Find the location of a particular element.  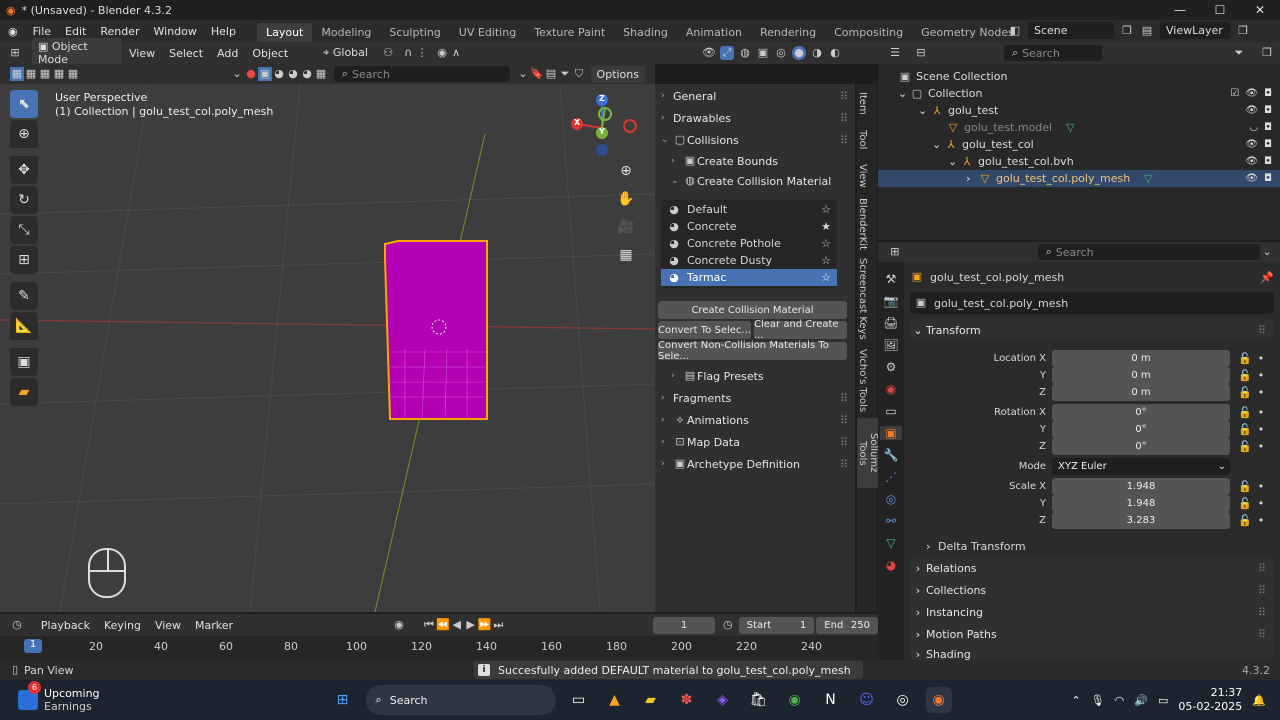

list-item: ◕ Concrete Pothole ☆ is located at coordinates (749, 243).